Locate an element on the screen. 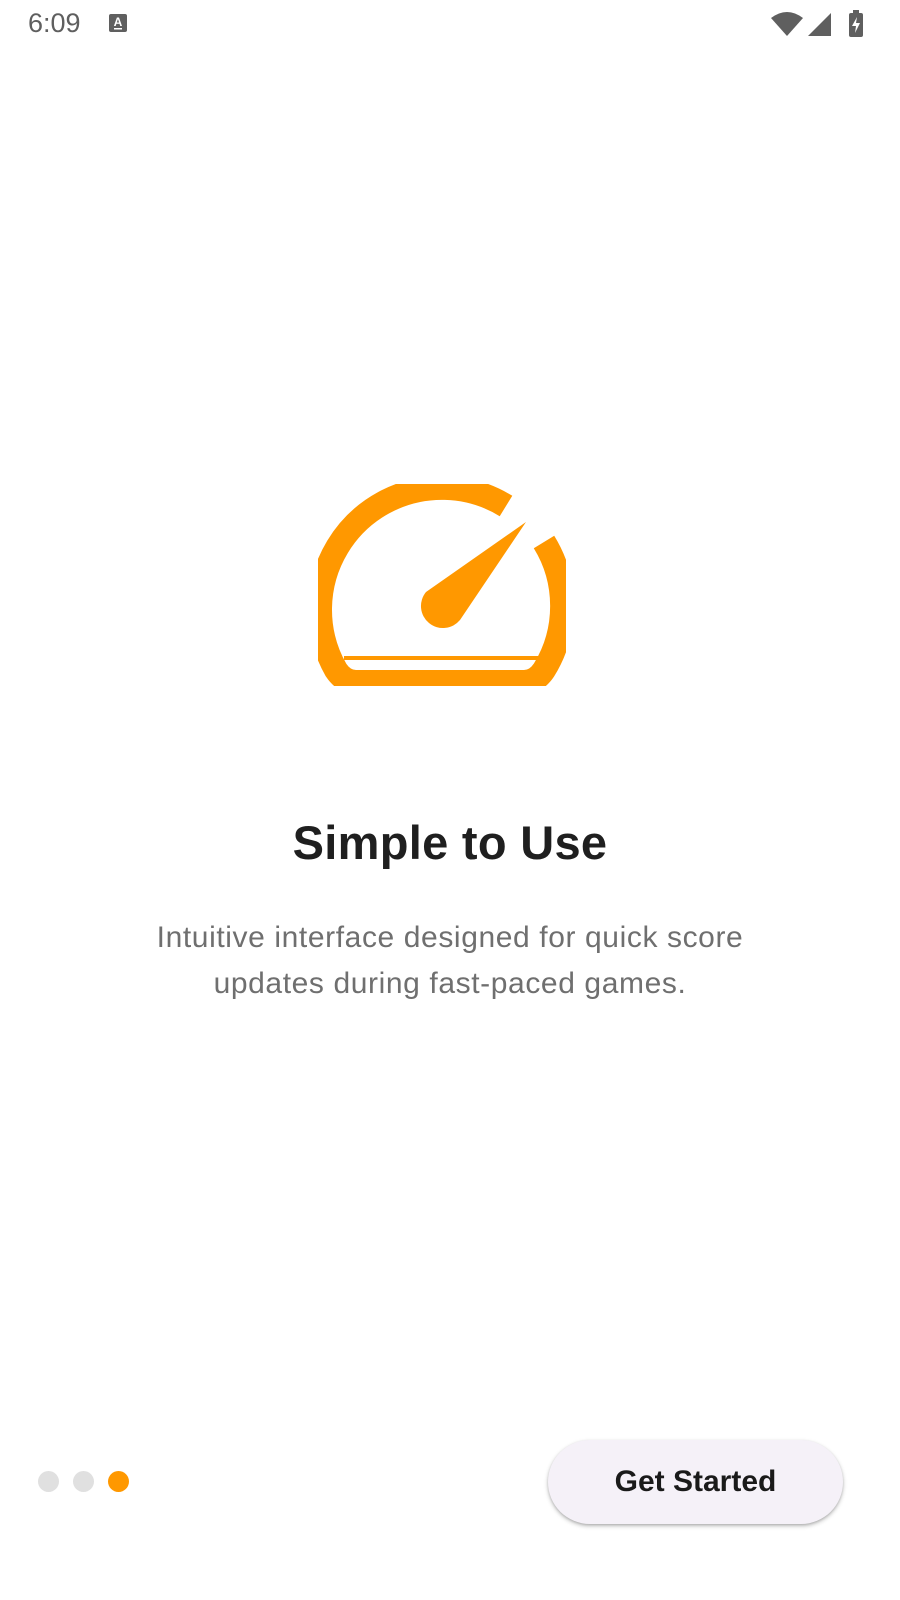 Image resolution: width=900 pixels, height=1600 pixels. svg-text: A is located at coordinates (118, 22).